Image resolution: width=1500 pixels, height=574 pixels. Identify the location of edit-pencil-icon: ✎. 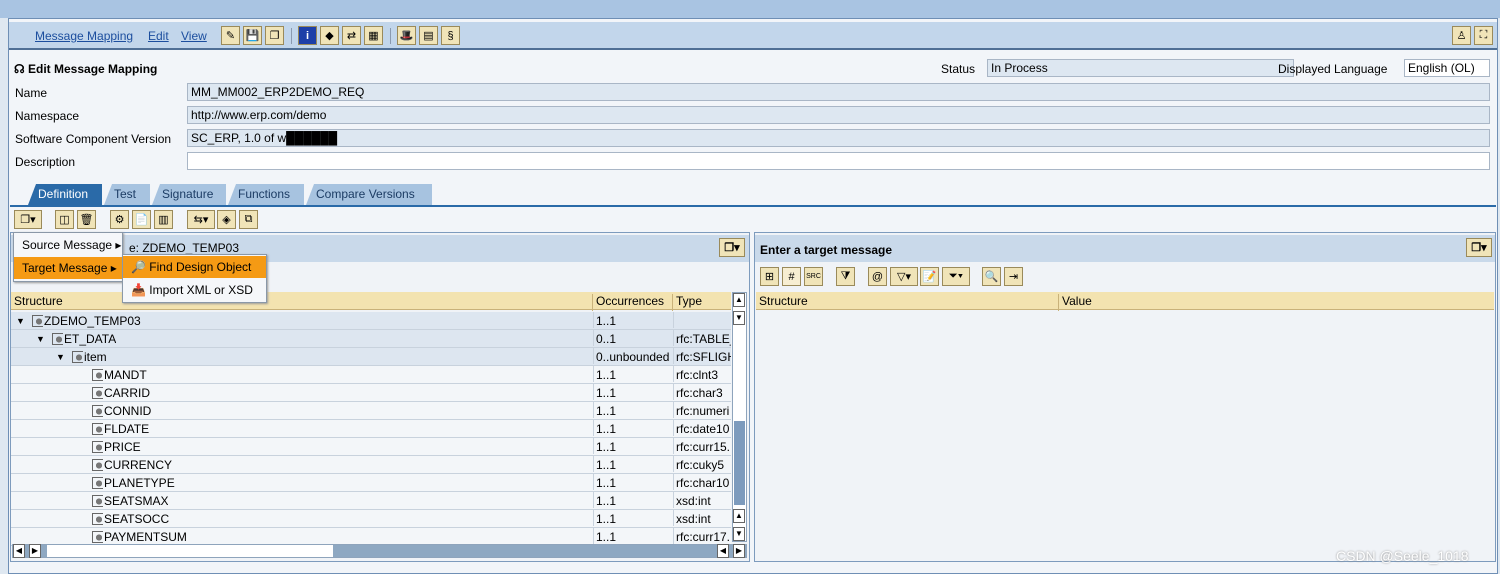
(230, 35).